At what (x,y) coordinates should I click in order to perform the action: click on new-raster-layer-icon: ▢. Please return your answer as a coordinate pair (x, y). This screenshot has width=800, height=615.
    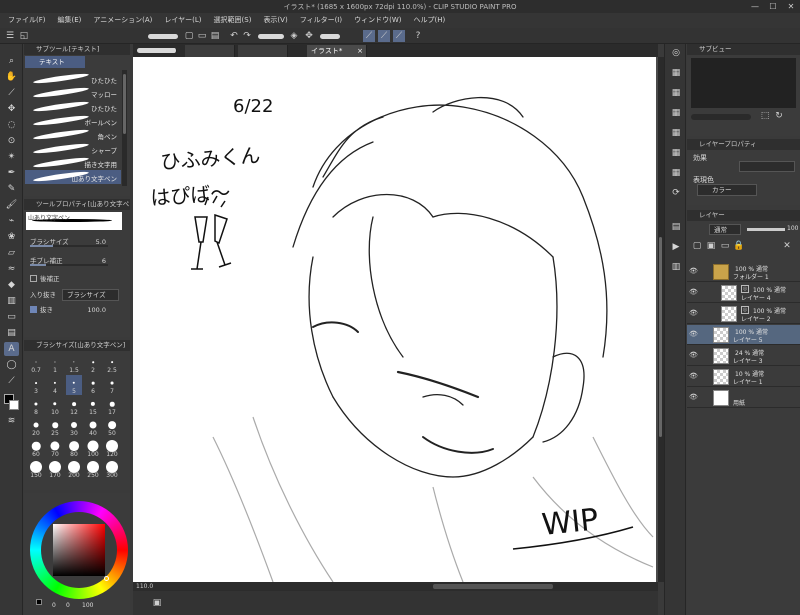
    Looking at the image, I should click on (697, 246).